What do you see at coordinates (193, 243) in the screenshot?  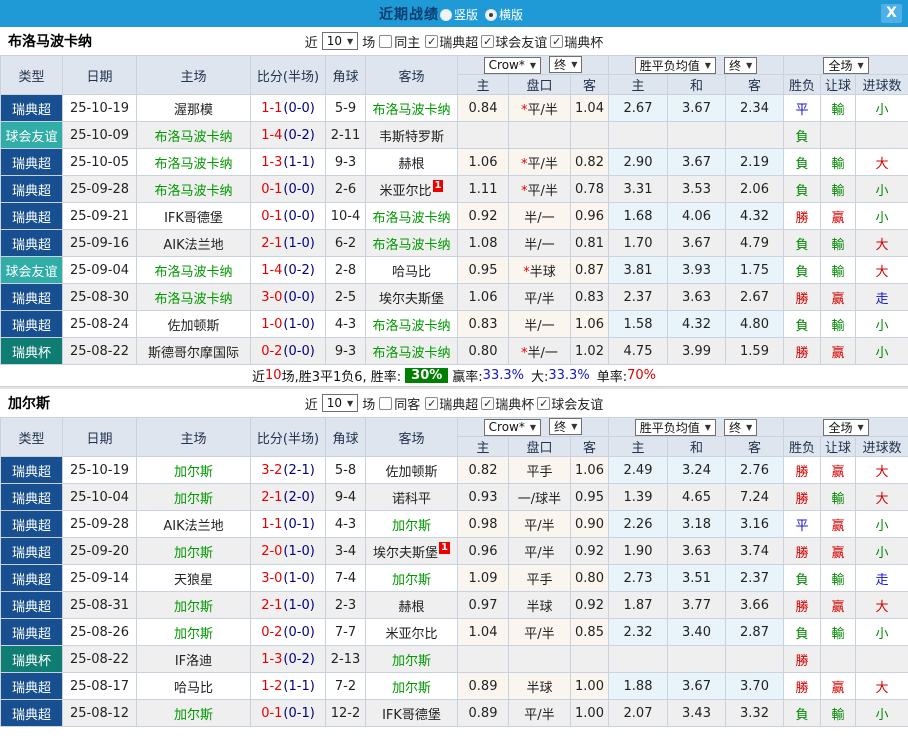 I see `home-team: AIK法兰地` at bounding box center [193, 243].